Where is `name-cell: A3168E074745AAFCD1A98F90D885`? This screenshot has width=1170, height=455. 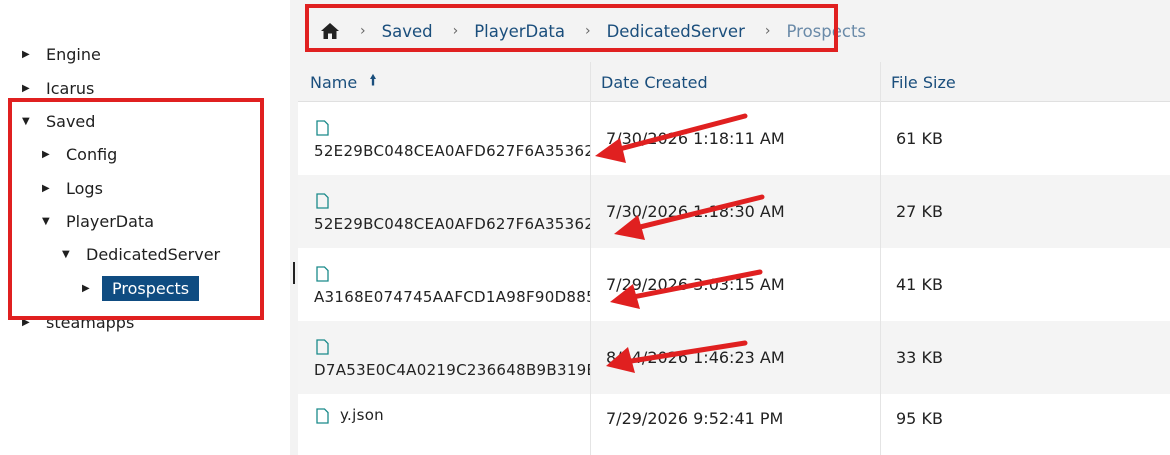 name-cell: A3168E074745AAFCD1A98F90D885 is located at coordinates (451, 284).